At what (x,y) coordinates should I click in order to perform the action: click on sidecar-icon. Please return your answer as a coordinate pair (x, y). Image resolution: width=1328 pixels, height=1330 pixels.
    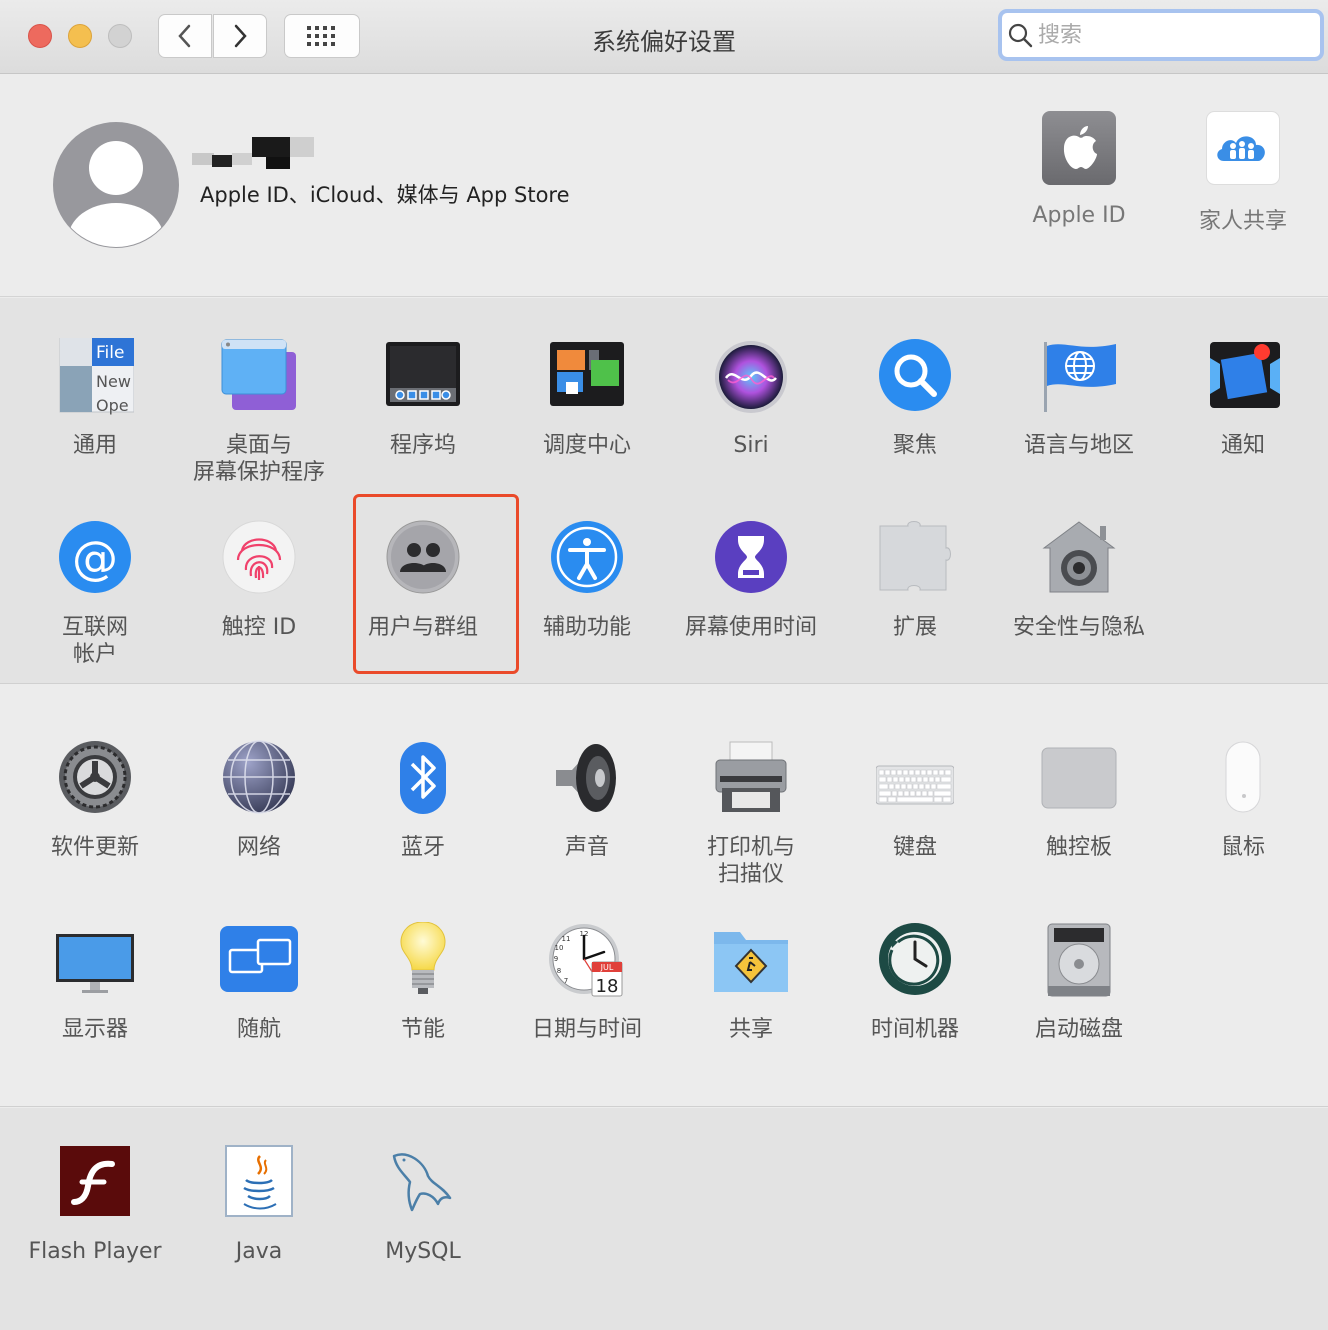
    Looking at the image, I should click on (259, 959).